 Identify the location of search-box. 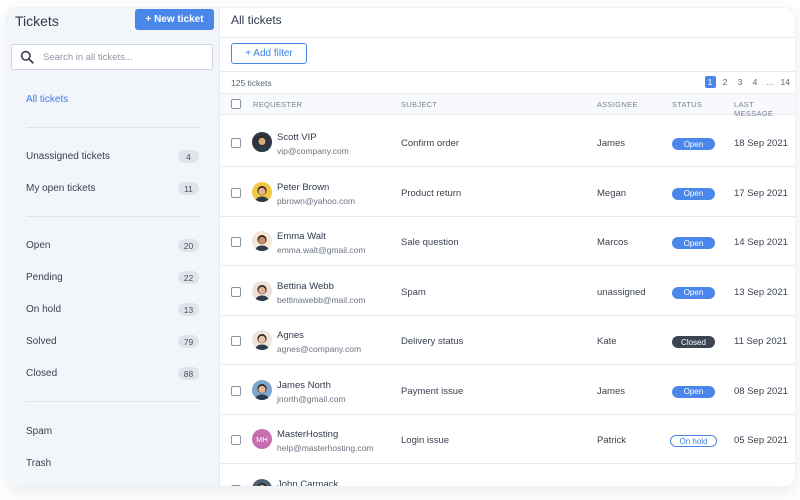
(112, 57).